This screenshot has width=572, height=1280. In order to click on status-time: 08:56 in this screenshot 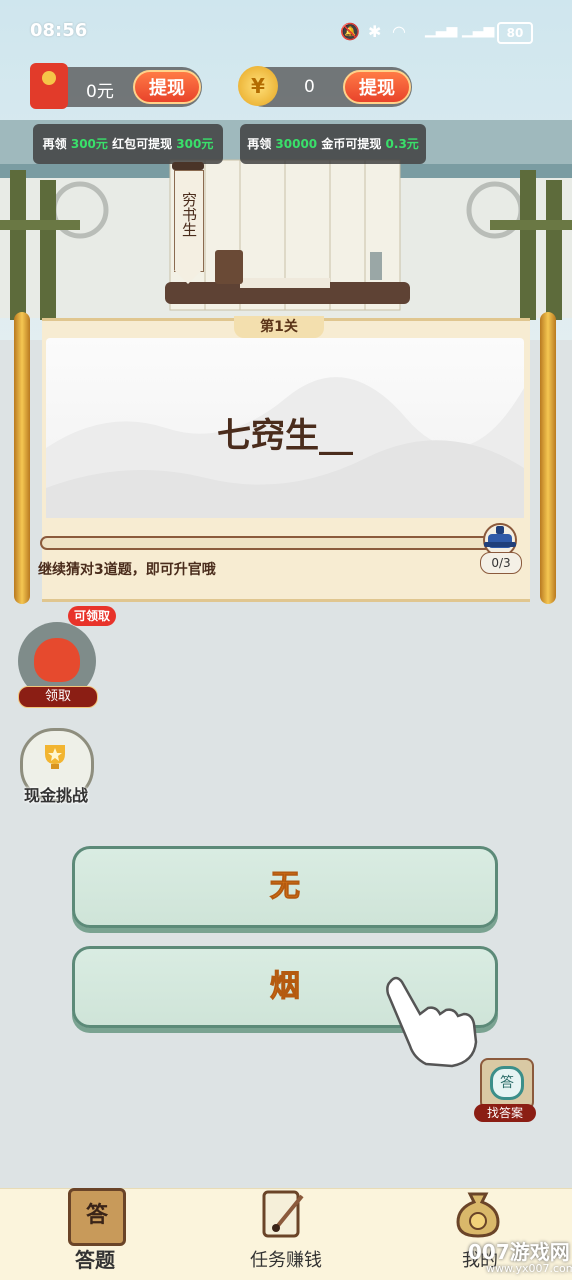, I will do `click(59, 30)`.